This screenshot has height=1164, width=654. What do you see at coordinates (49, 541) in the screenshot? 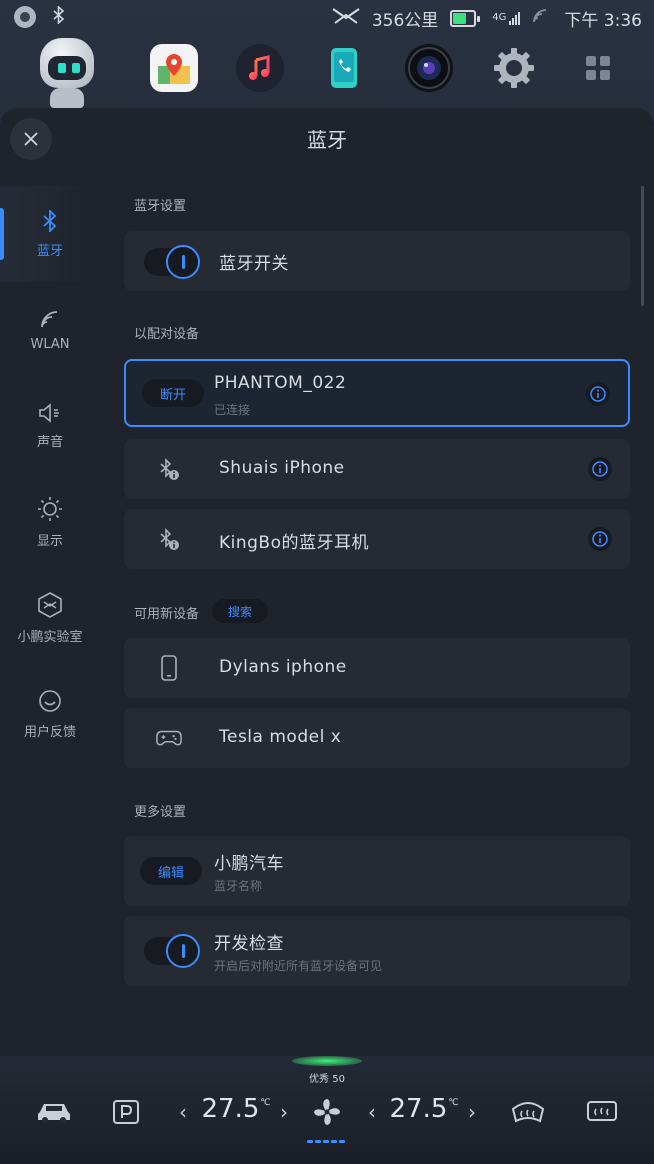
I see `sidebar-item-label: 显示` at bounding box center [49, 541].